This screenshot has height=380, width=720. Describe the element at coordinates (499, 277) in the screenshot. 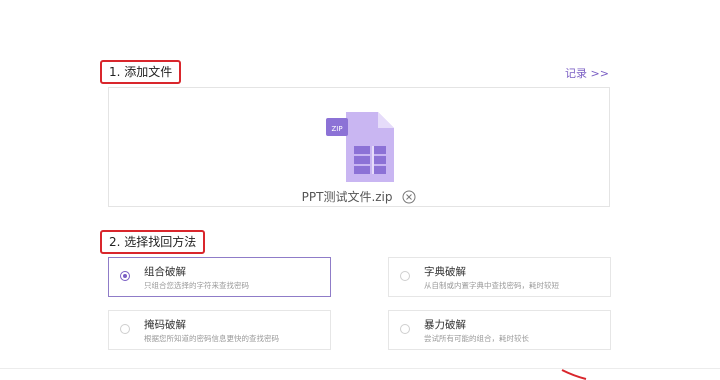

I see `method-option-dictionary: 字典破解 从自制或内置字典中查找密码，耗时较短` at that location.